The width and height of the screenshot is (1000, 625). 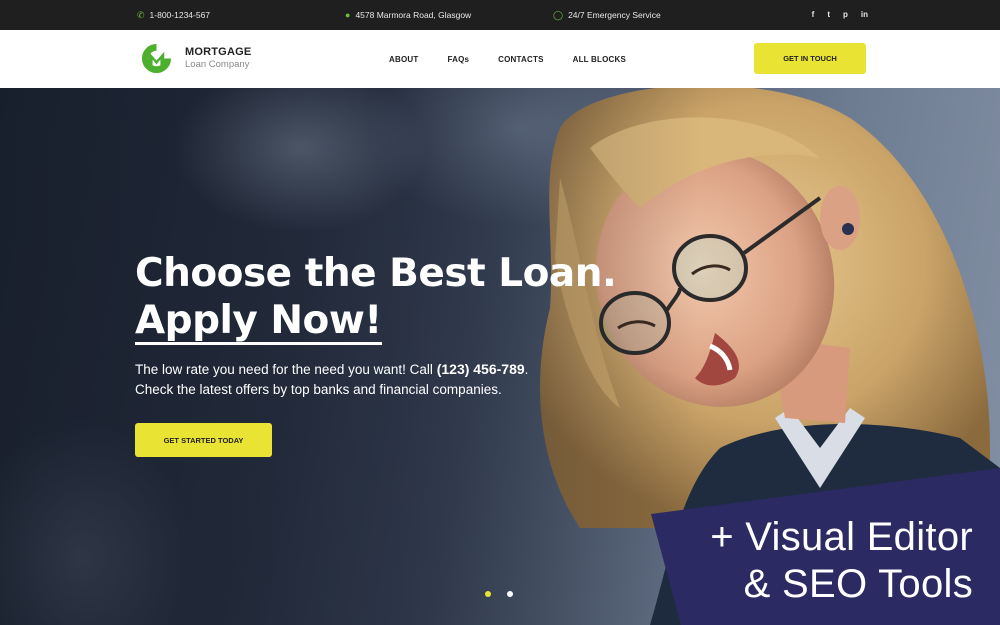 What do you see at coordinates (481, 369) in the screenshot?
I see `hero-phone-link: (123) 456-789` at bounding box center [481, 369].